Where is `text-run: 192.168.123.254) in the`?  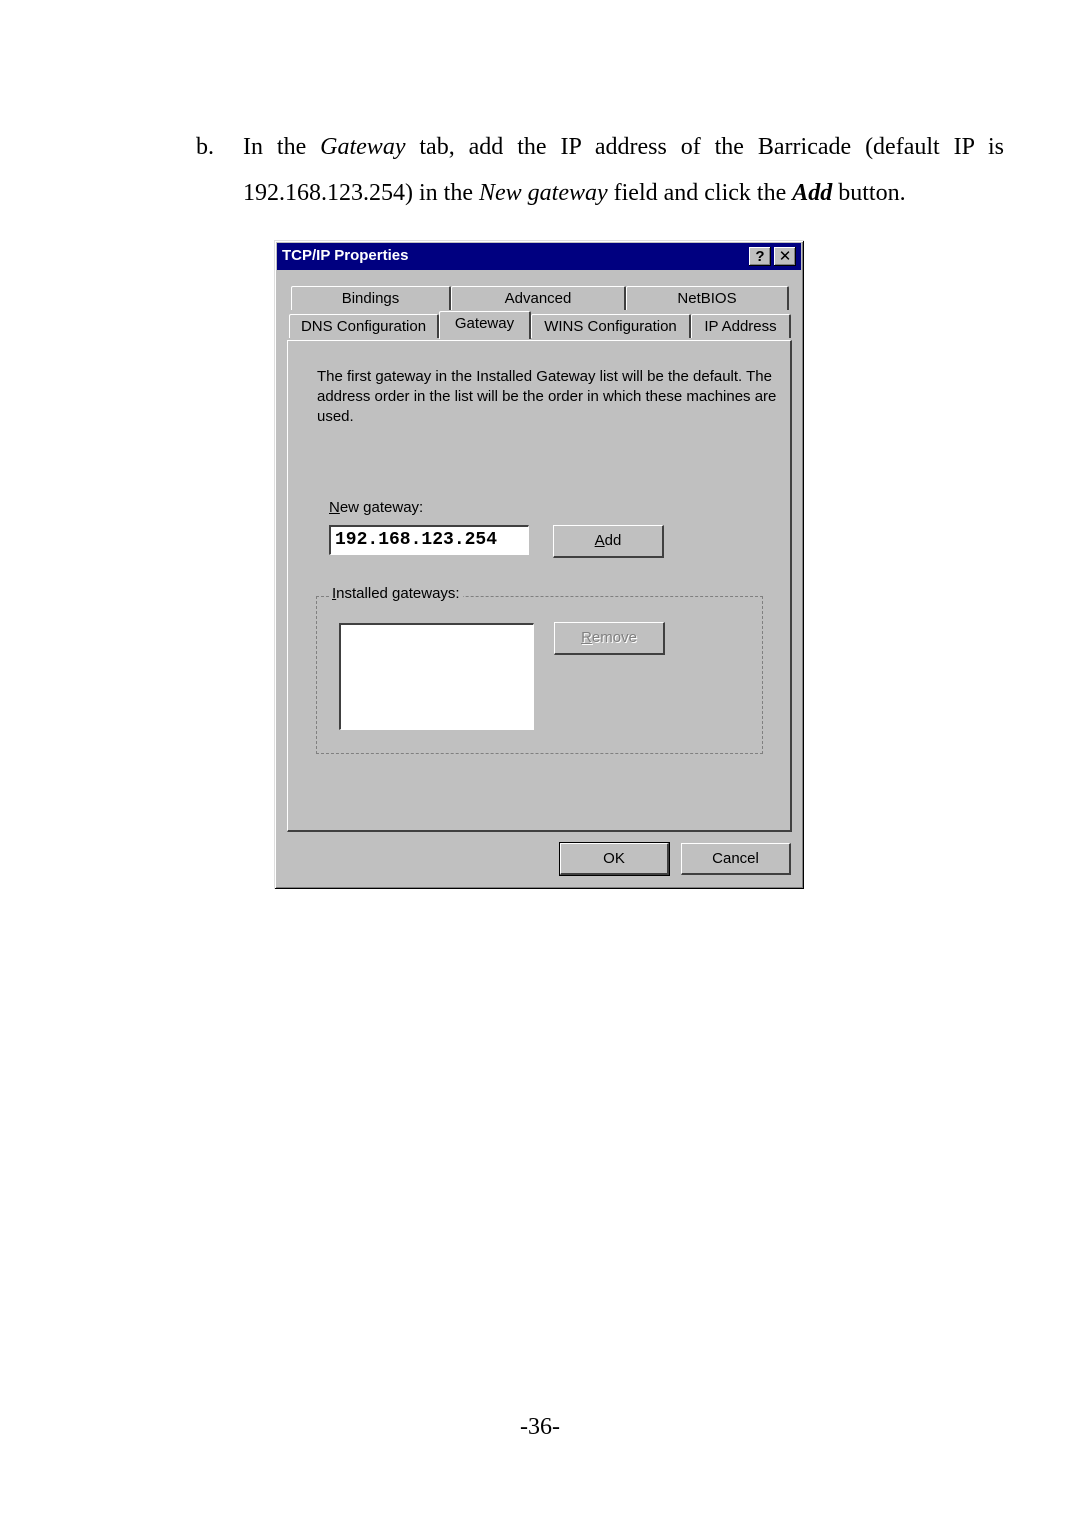
text-run: 192.168.123.254) in the is located at coordinates (361, 193).